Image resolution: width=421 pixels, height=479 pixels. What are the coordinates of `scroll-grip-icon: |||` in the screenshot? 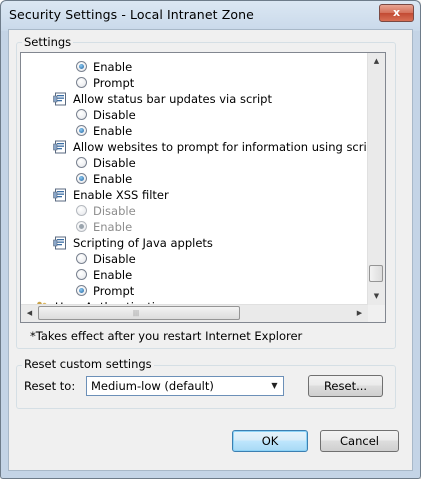 It's located at (136, 313).